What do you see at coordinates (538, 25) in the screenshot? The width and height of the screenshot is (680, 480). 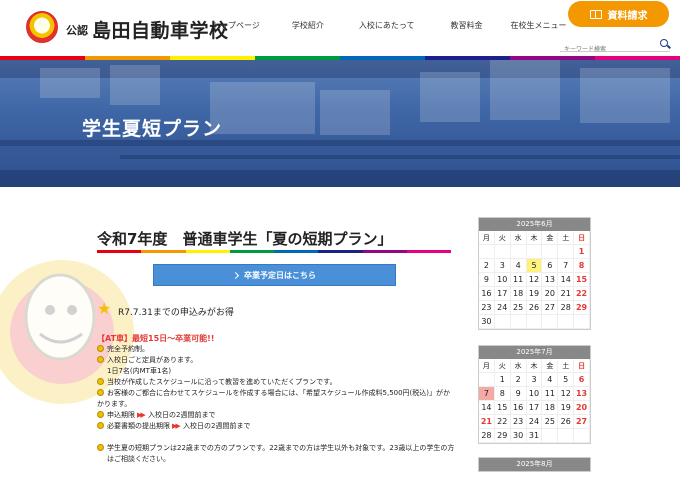 I see `nav-student-menu: 在校生メニュー` at bounding box center [538, 25].